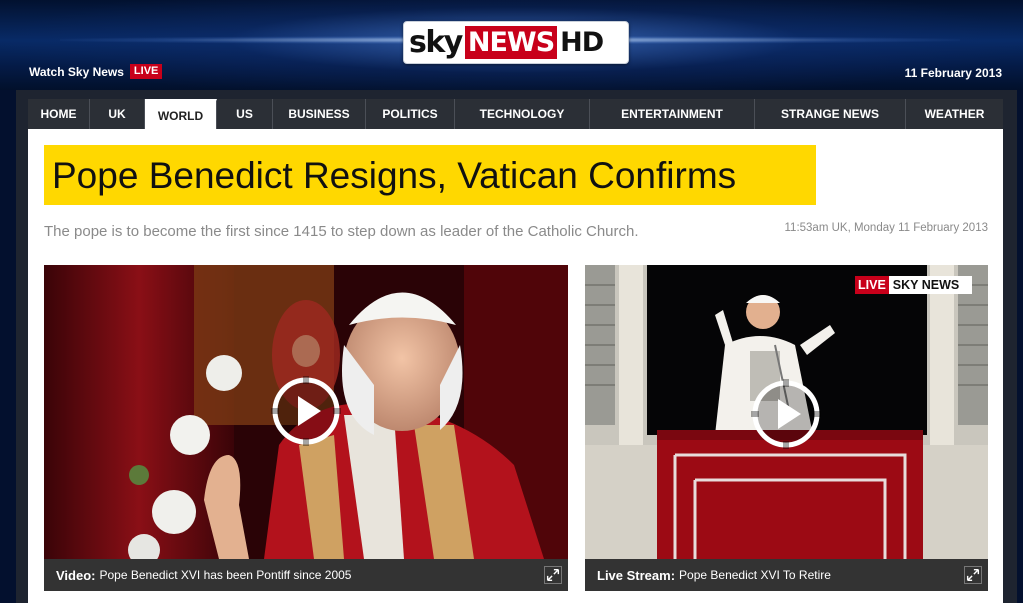  What do you see at coordinates (755, 575) in the screenshot?
I see `caption-text: Pope Benedict XVI To Retire` at bounding box center [755, 575].